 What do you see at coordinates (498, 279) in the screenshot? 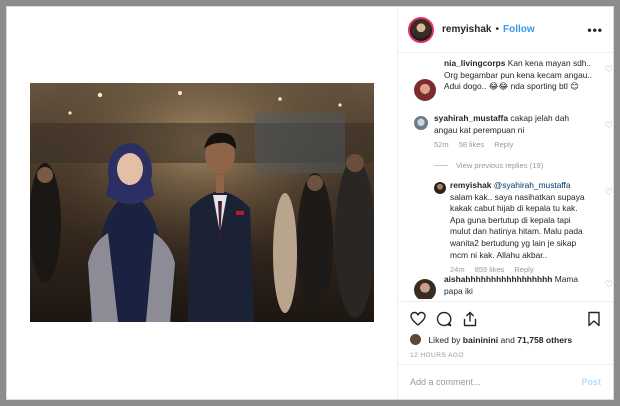
I see `comment-username: aishahhhhhhhhhhhhhhhhh` at bounding box center [498, 279].